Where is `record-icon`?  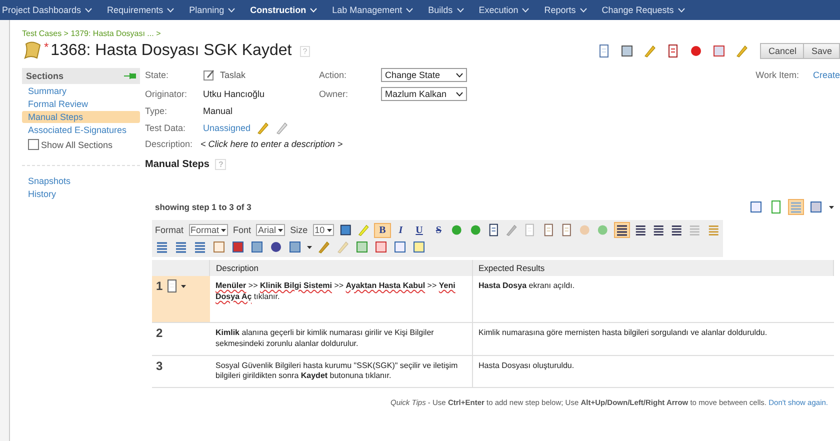
record-icon is located at coordinates (696, 51).